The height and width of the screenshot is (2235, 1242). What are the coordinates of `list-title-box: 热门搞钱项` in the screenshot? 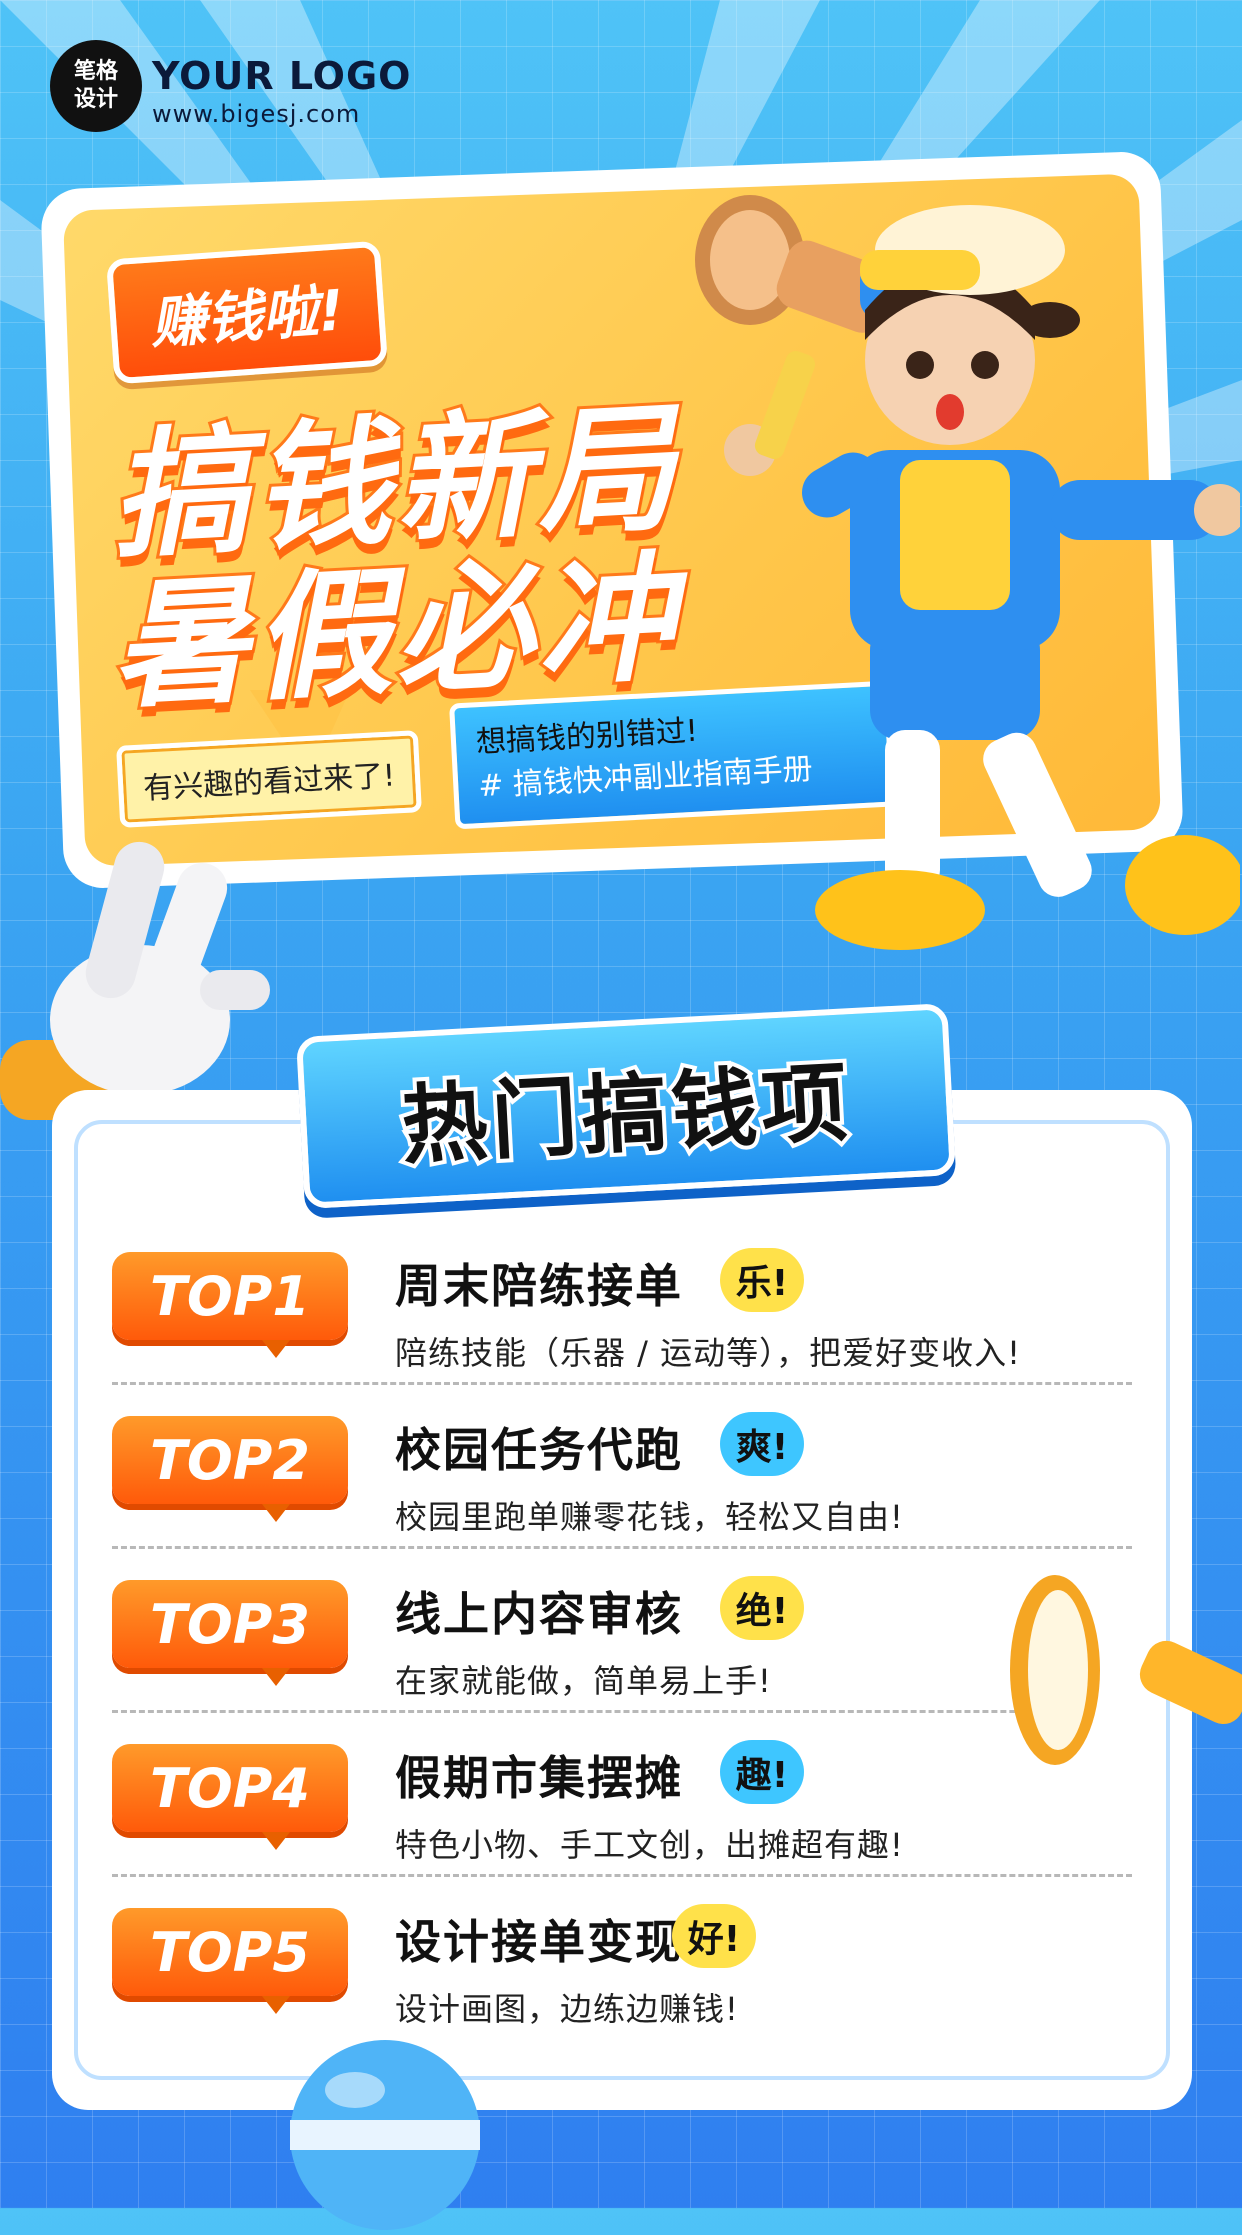 It's located at (626, 1106).